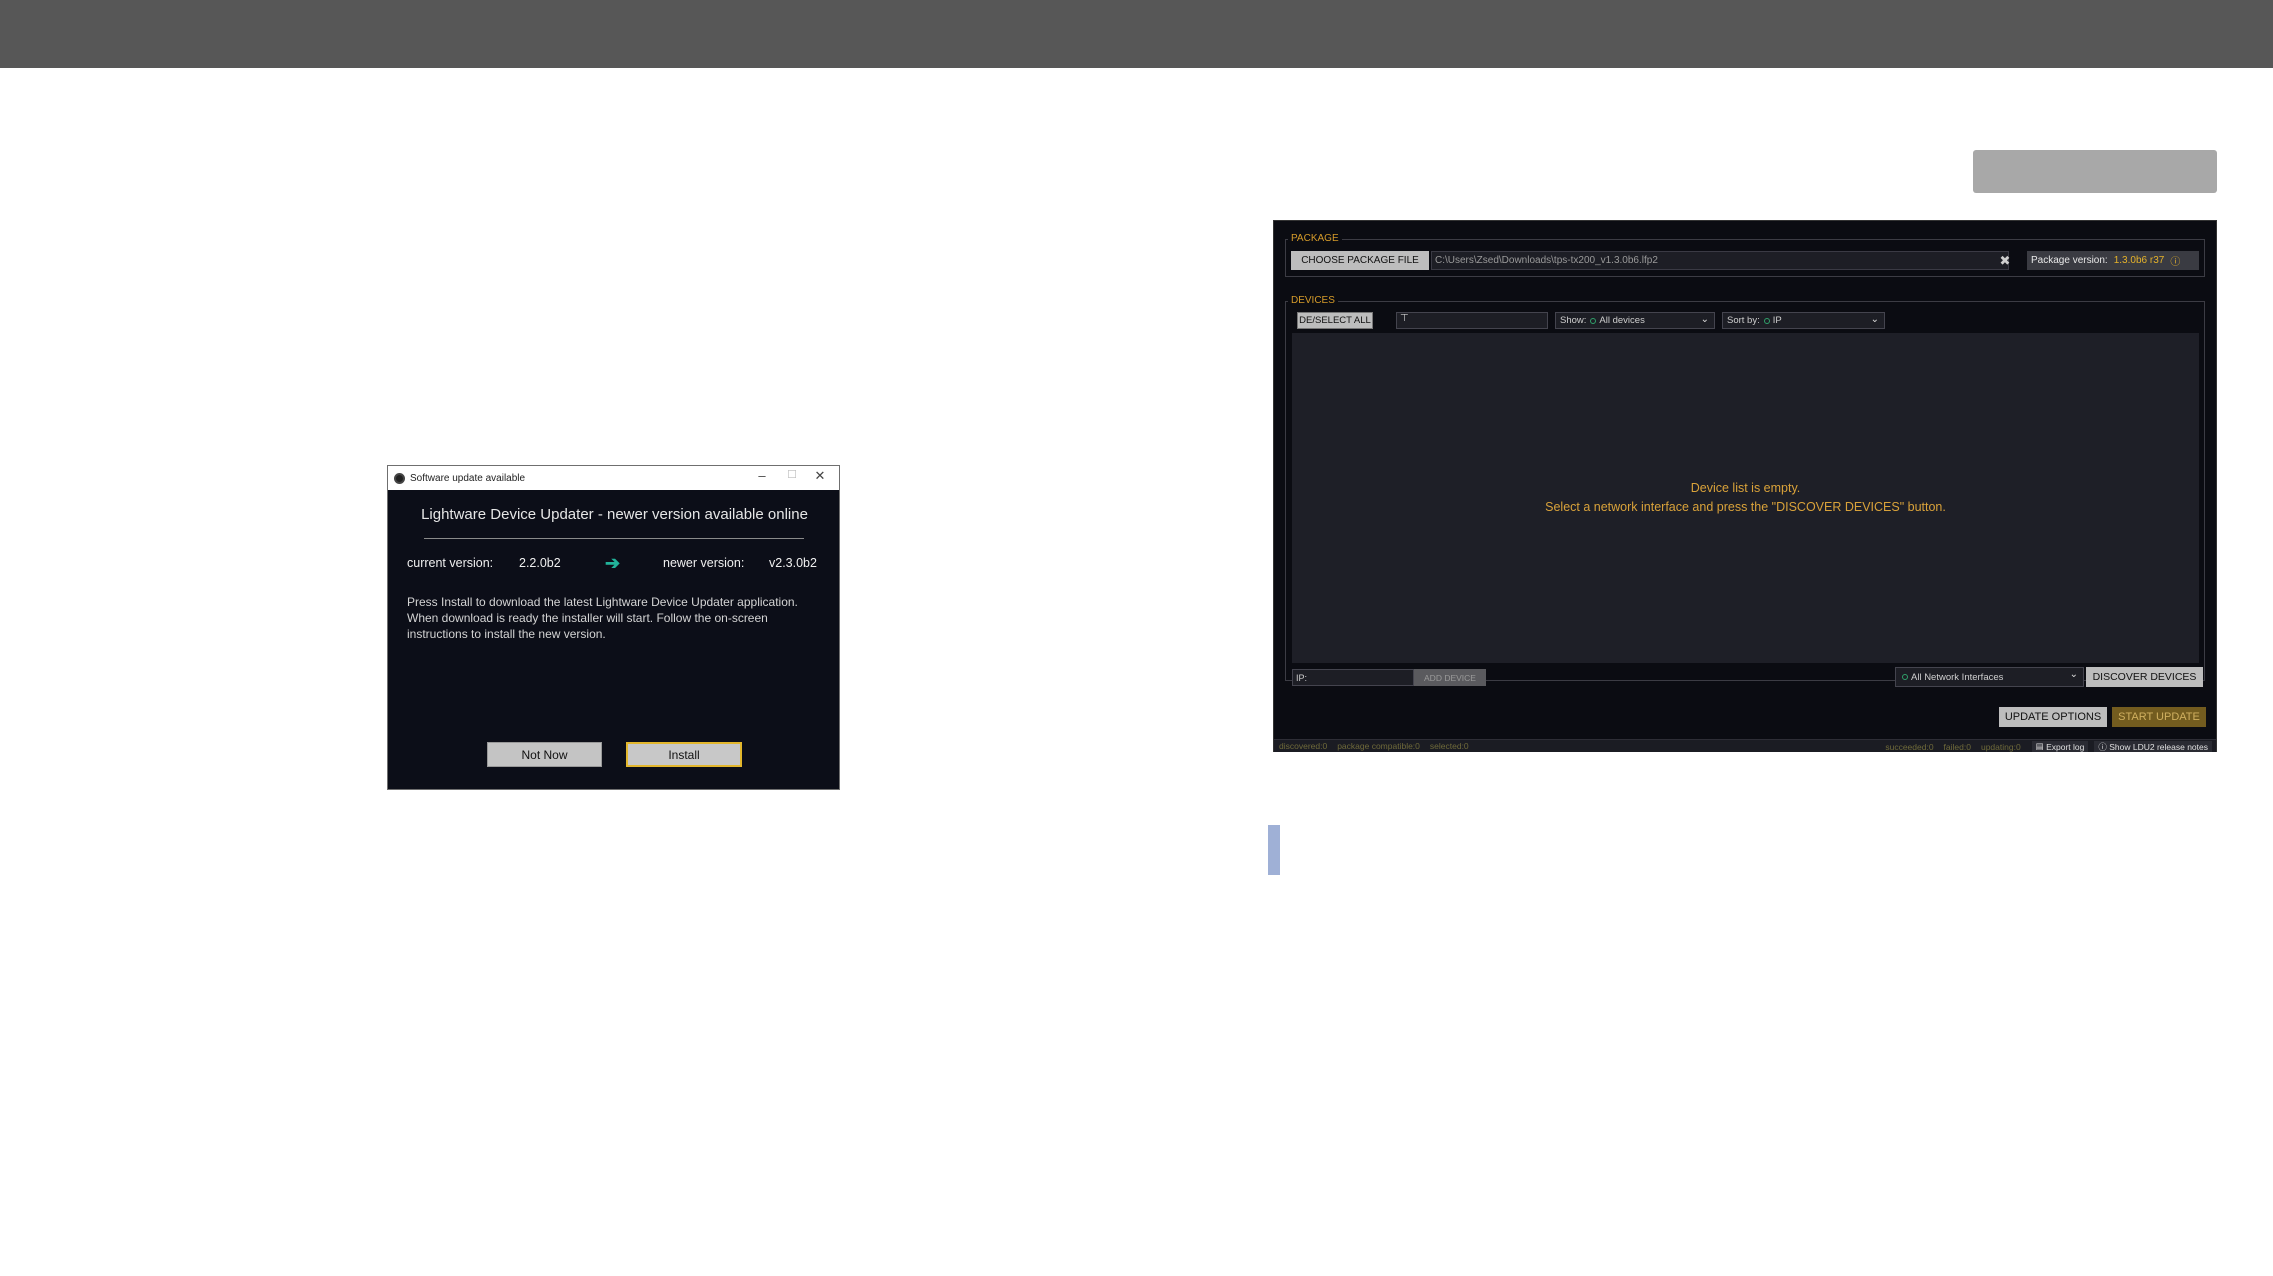 This screenshot has height=1276, width=2273. I want to click on devices-legend: DEVICES, so click(1313, 300).